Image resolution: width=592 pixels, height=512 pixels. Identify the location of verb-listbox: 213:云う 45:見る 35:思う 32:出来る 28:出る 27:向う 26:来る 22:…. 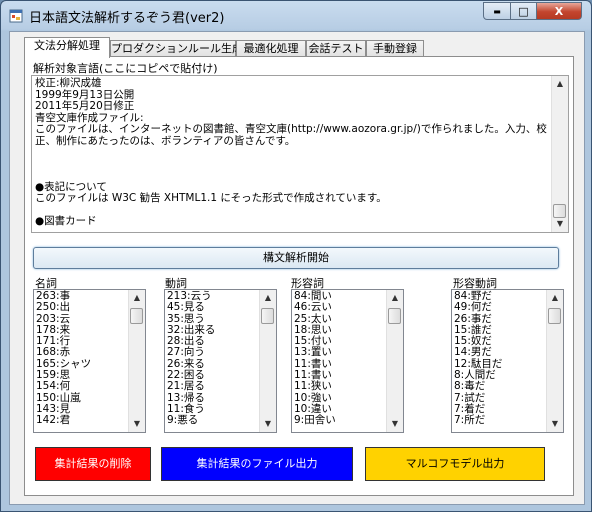
(220, 361).